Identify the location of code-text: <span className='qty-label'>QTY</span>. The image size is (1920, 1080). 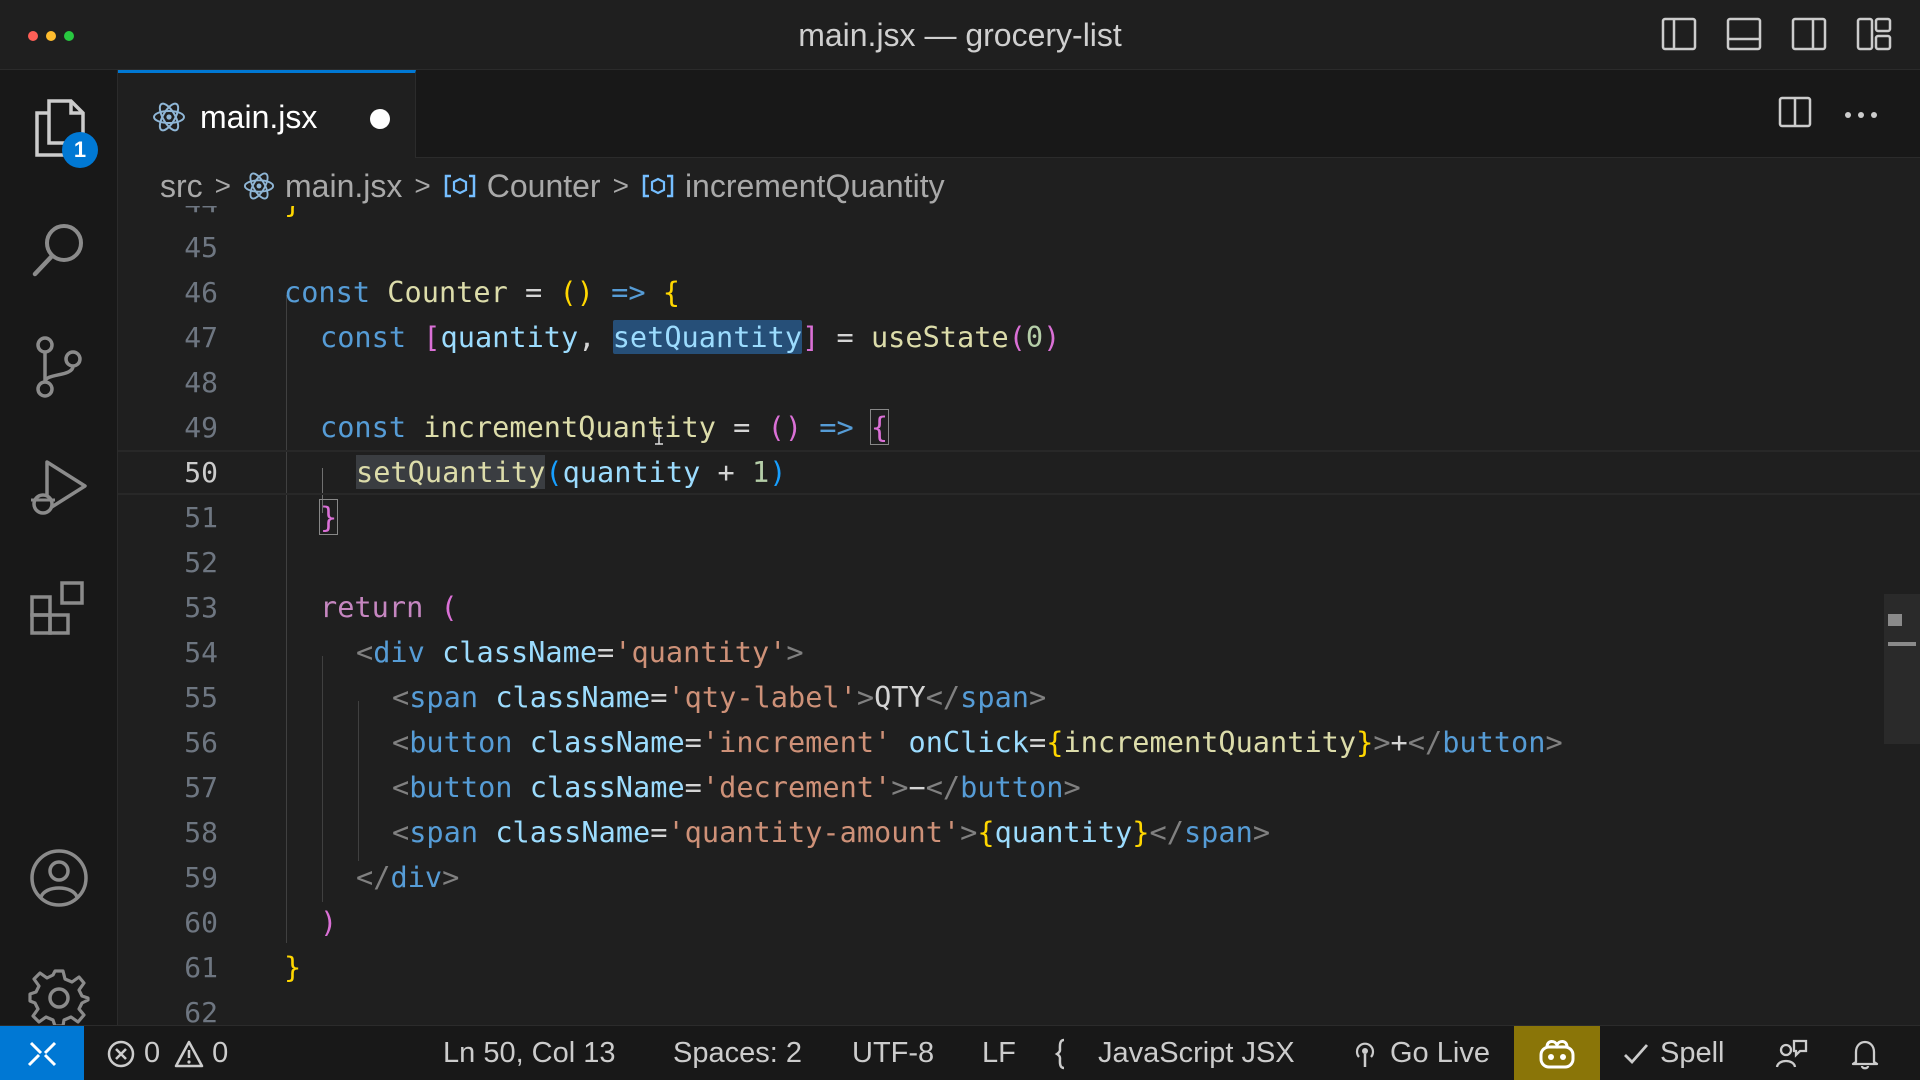
(719, 697).